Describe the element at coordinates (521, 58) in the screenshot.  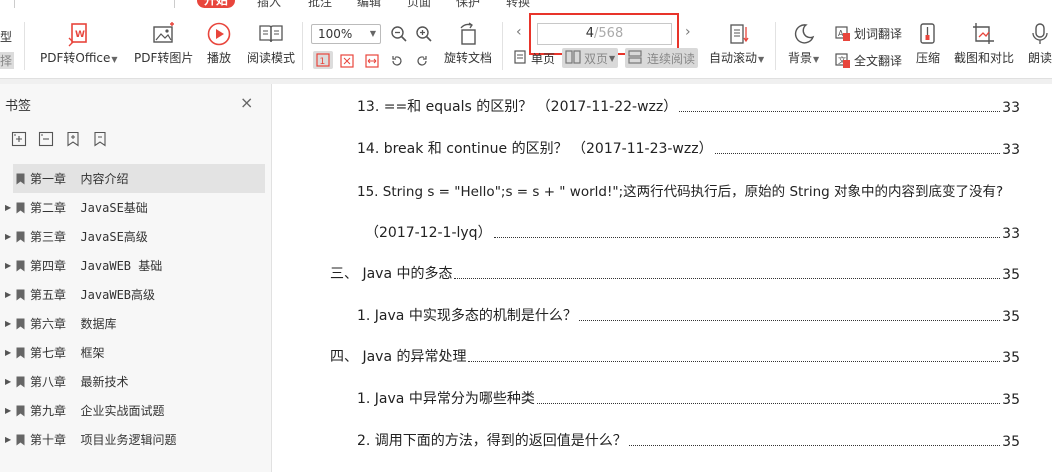
I see `single-page-icon` at that location.